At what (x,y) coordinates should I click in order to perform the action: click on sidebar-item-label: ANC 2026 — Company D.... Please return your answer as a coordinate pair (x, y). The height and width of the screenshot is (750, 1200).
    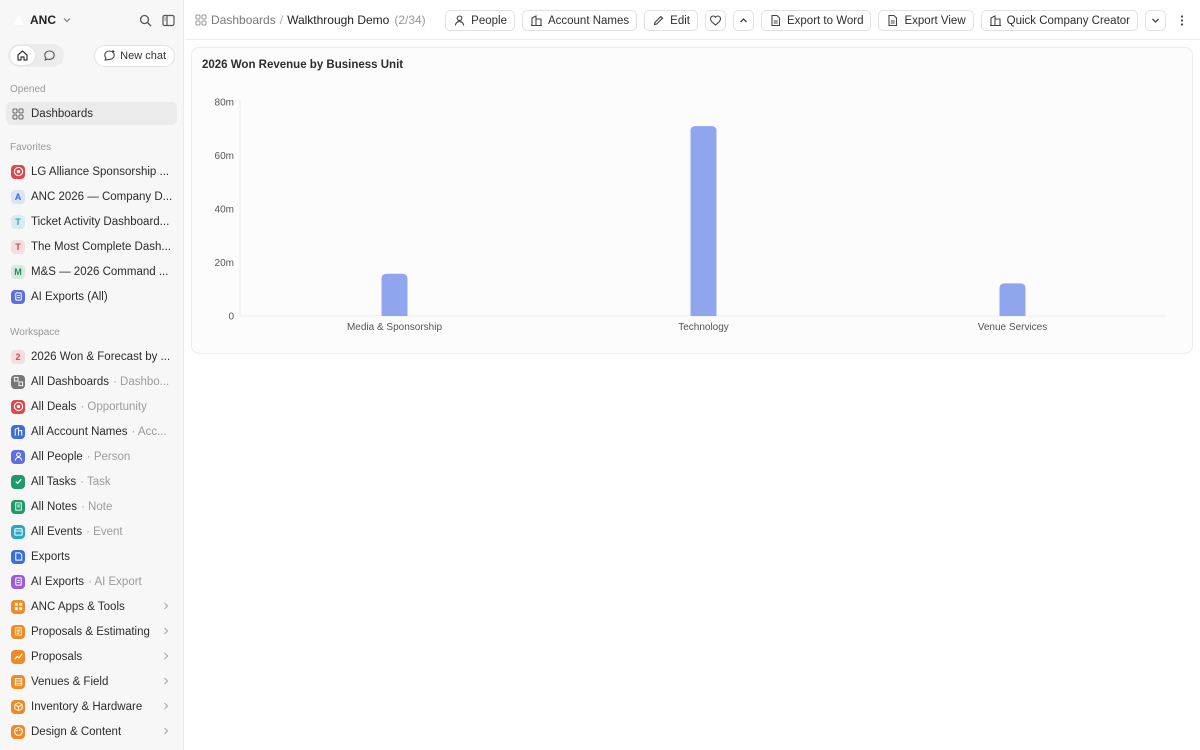
    Looking at the image, I should click on (102, 196).